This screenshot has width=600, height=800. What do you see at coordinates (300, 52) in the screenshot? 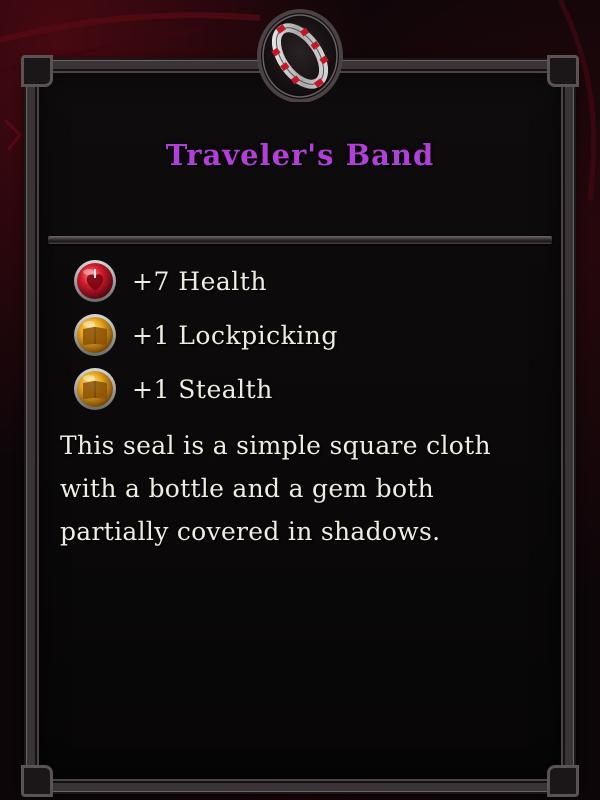
I see `ring-icon` at bounding box center [300, 52].